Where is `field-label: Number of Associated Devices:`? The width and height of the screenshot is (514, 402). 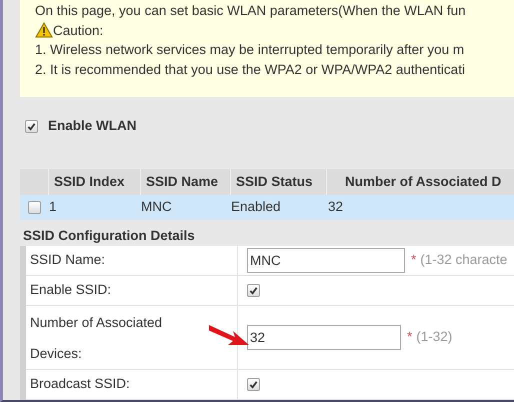
field-label: Number of Associated Devices: is located at coordinates (97, 338).